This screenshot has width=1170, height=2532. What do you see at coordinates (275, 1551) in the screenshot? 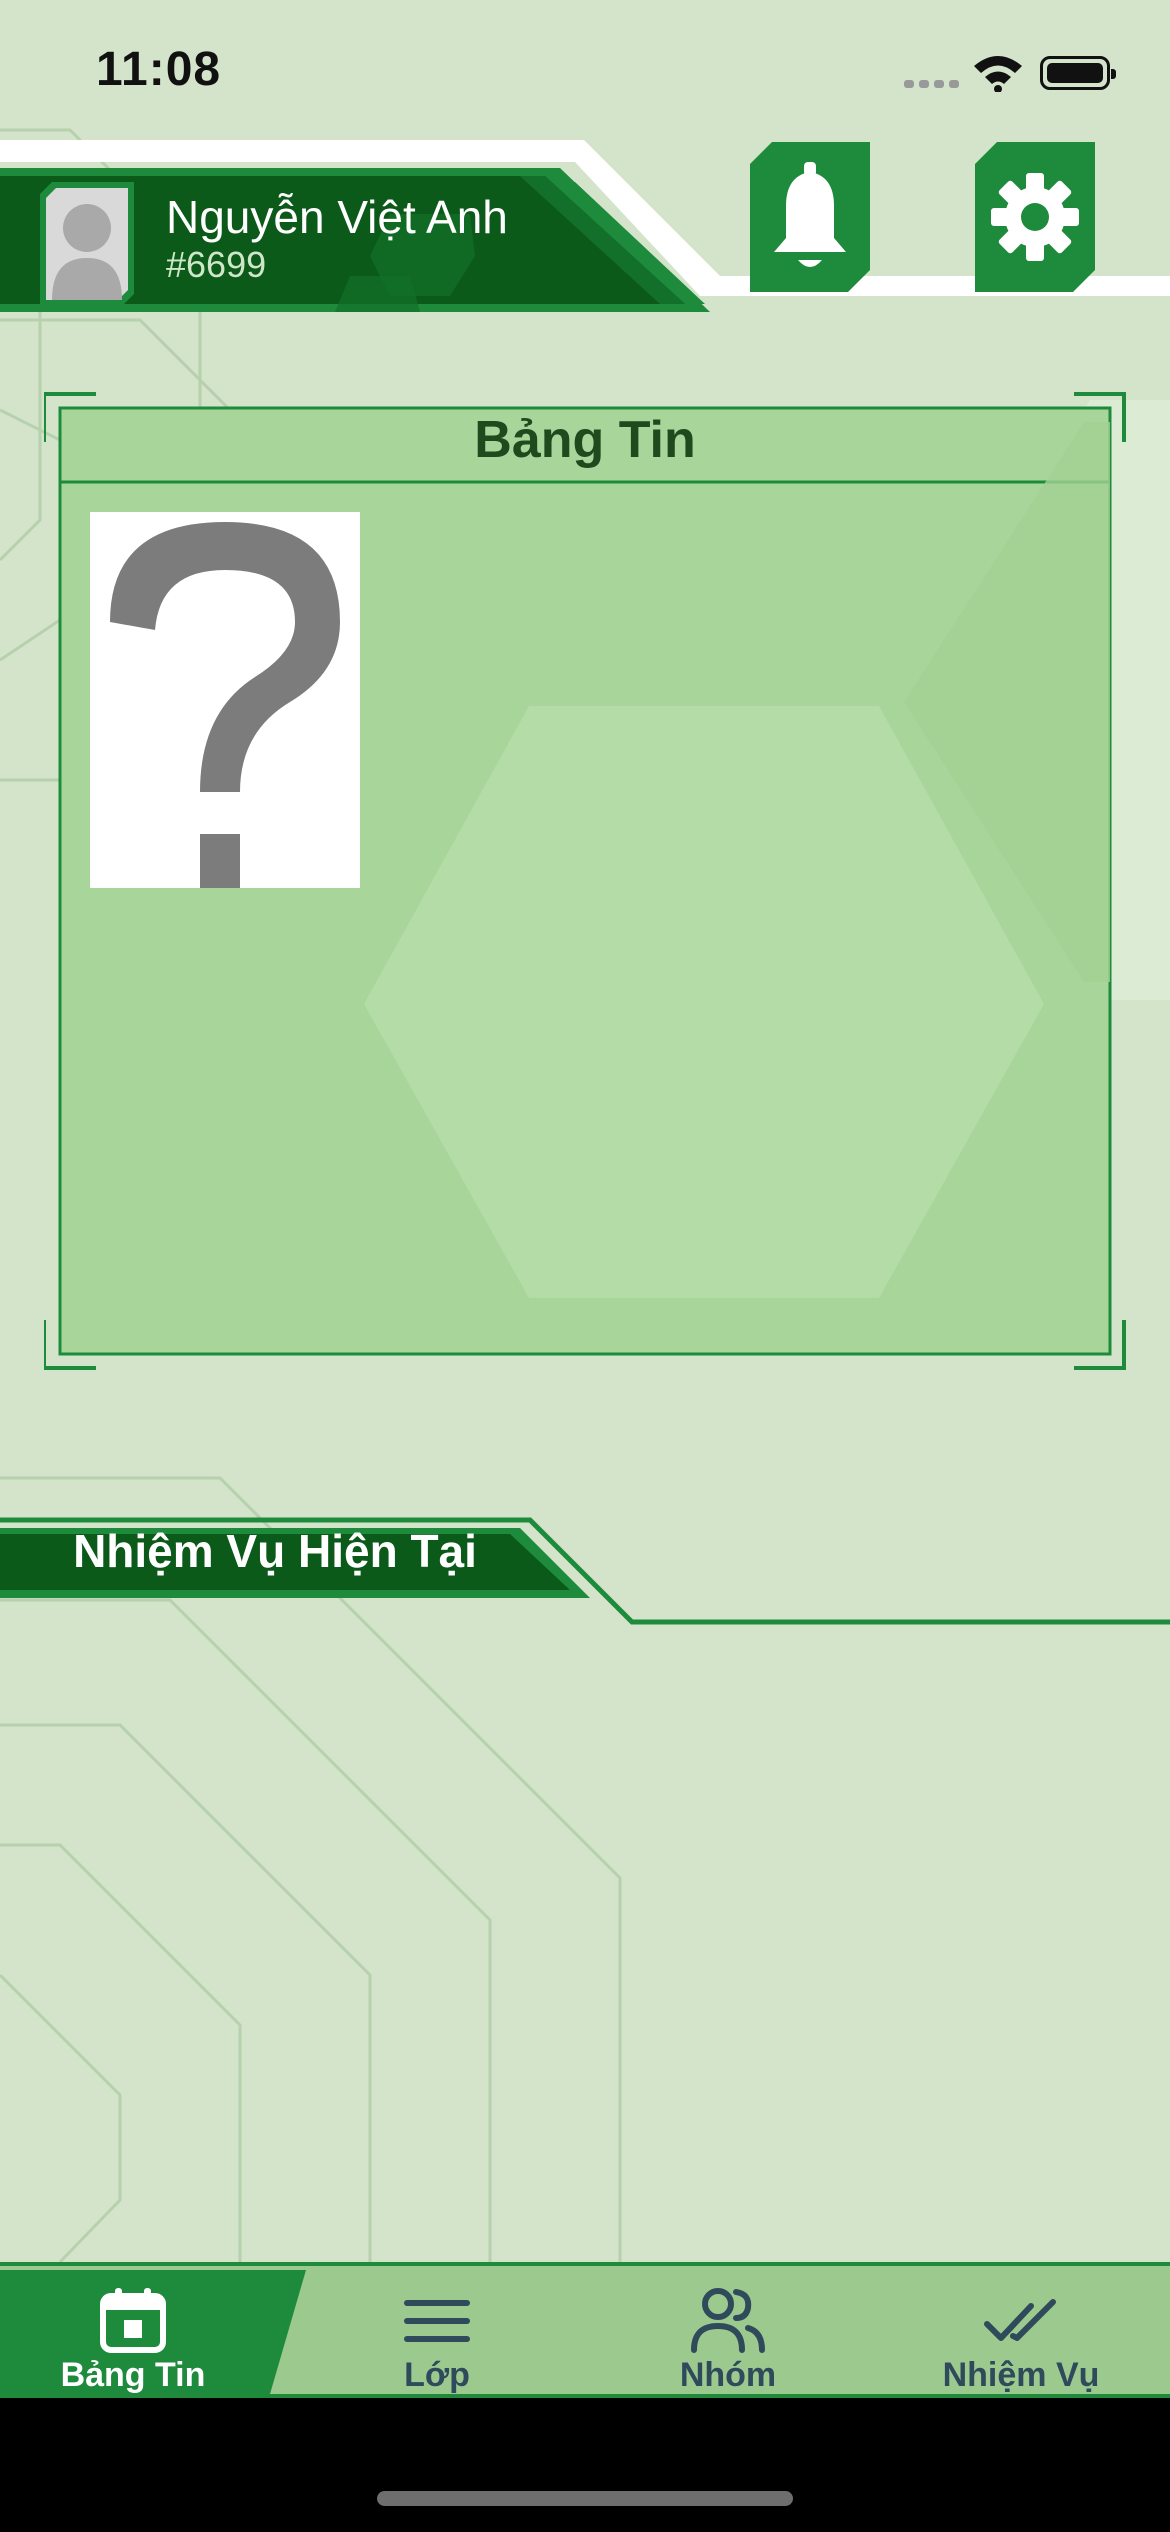
I see `current-task-title: Nhiệm Vụ Hiện Tại` at bounding box center [275, 1551].